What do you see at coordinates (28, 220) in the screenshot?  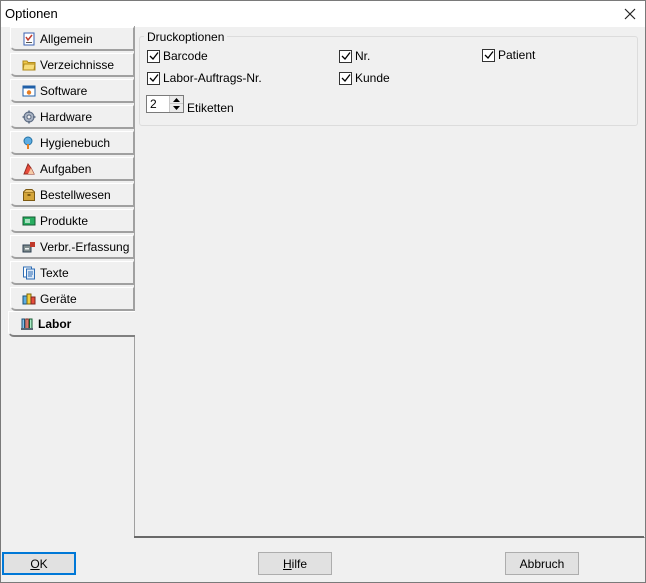 I see `products-icon` at bounding box center [28, 220].